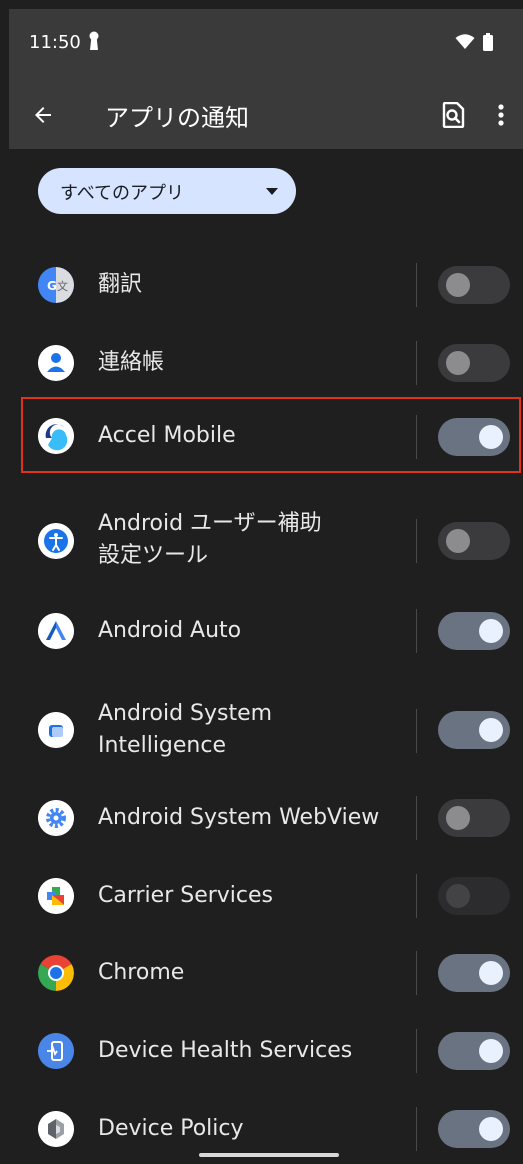 The width and height of the screenshot is (523, 1164). I want to click on app-row-webview: Android System WebView, so click(266, 818).